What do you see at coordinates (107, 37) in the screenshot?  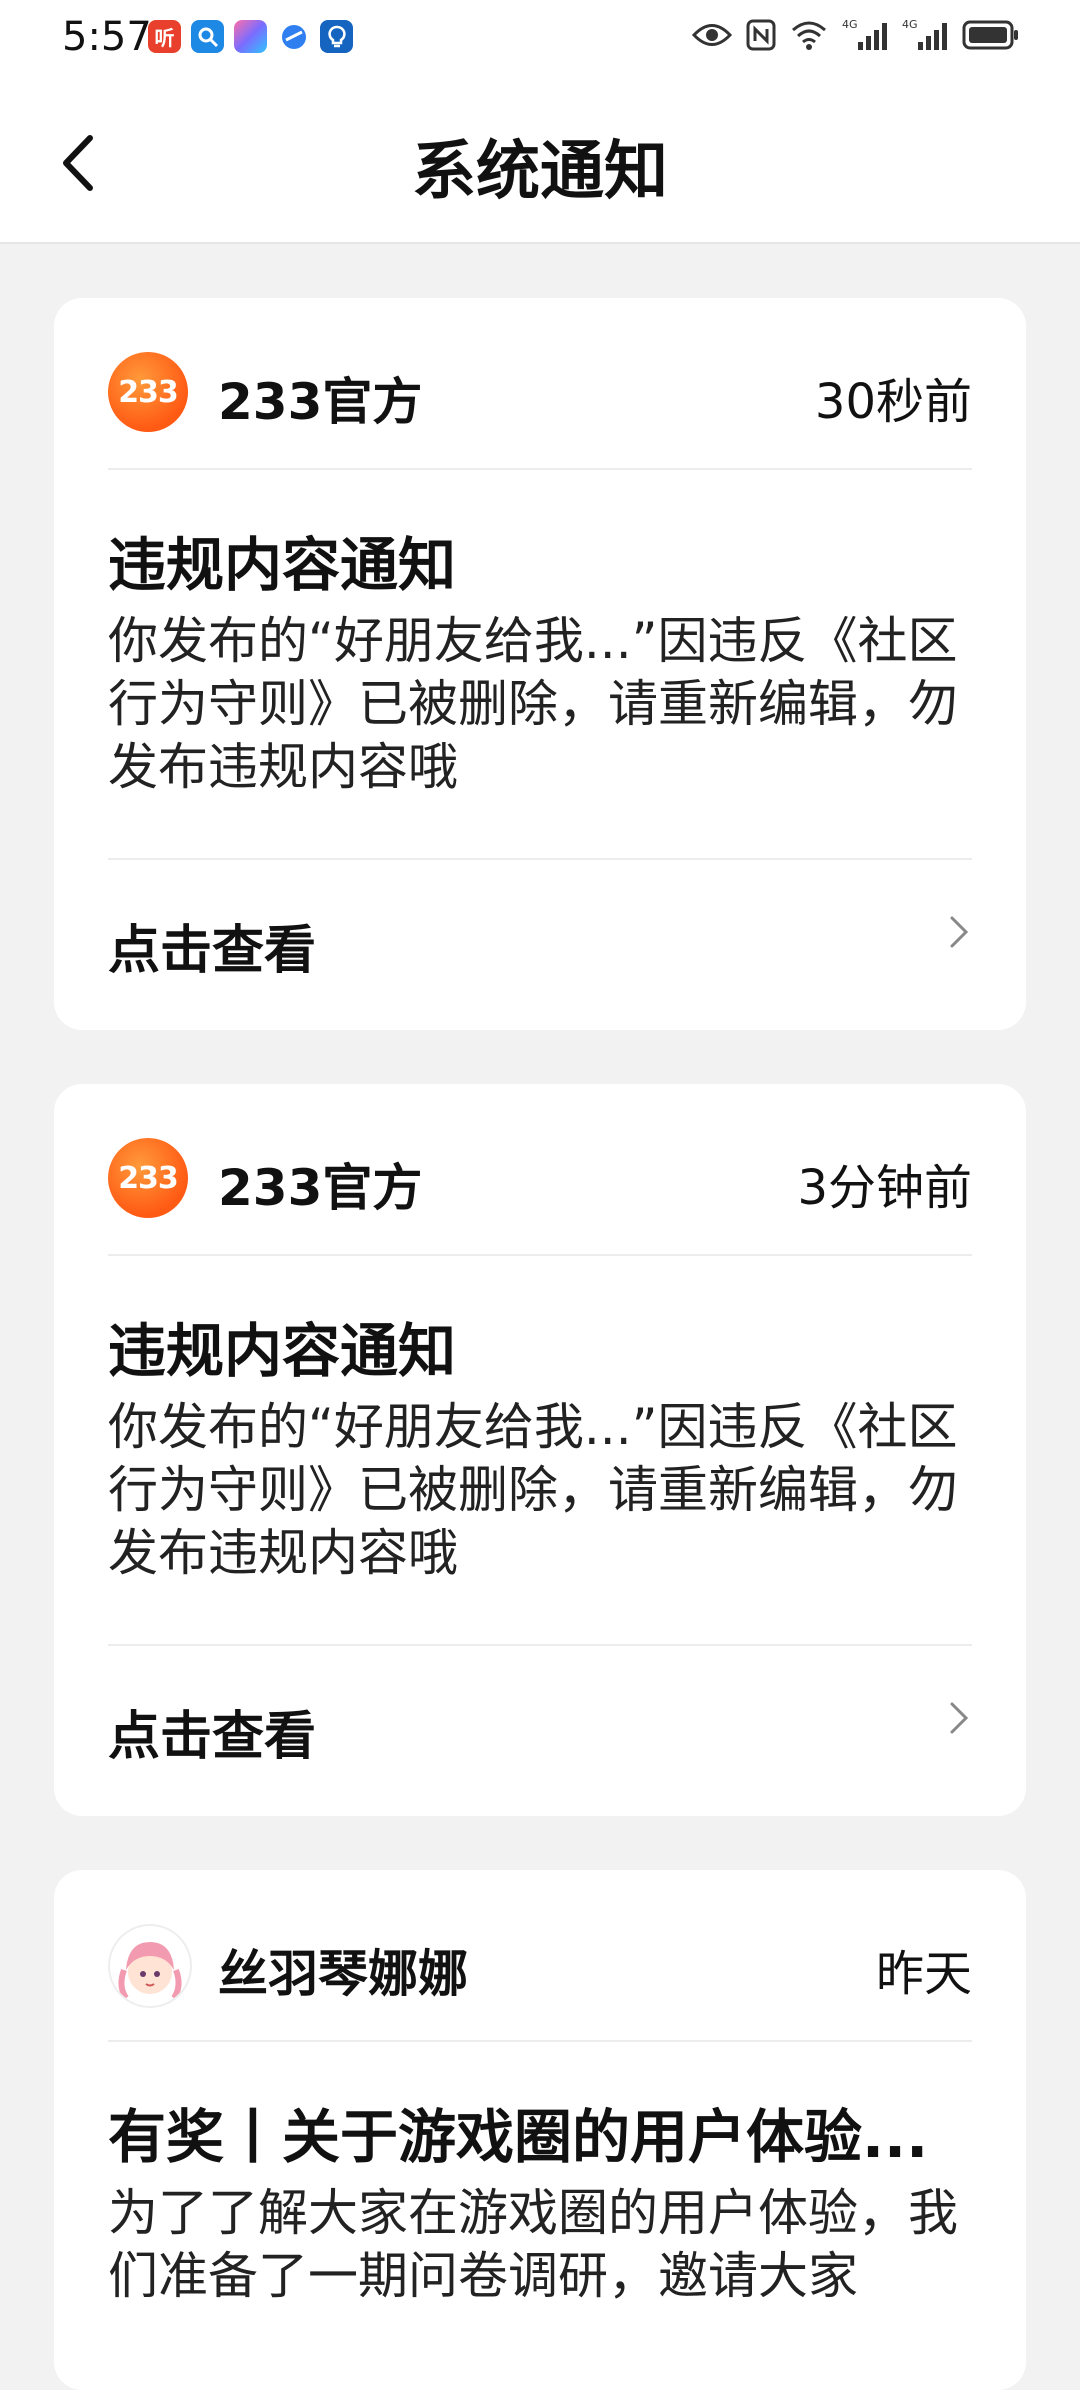 I see `status-time: 5:57` at bounding box center [107, 37].